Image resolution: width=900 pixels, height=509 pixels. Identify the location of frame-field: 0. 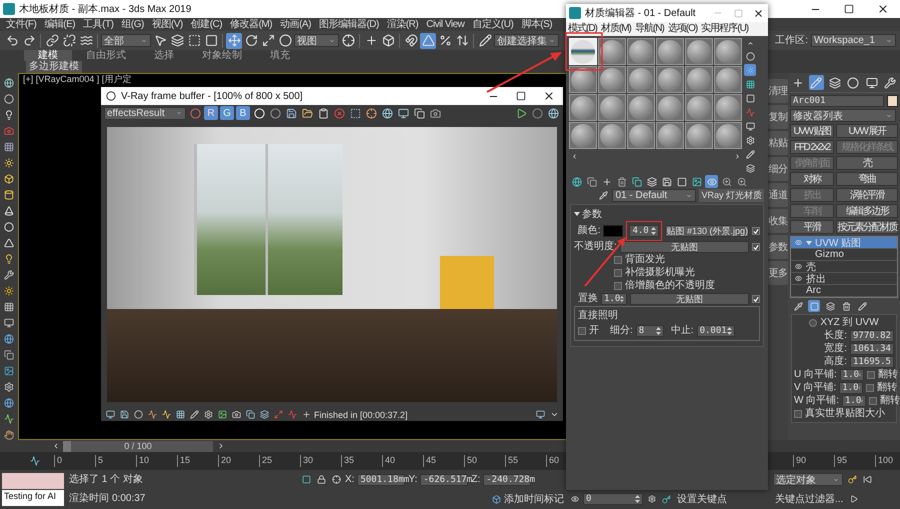
(613, 499).